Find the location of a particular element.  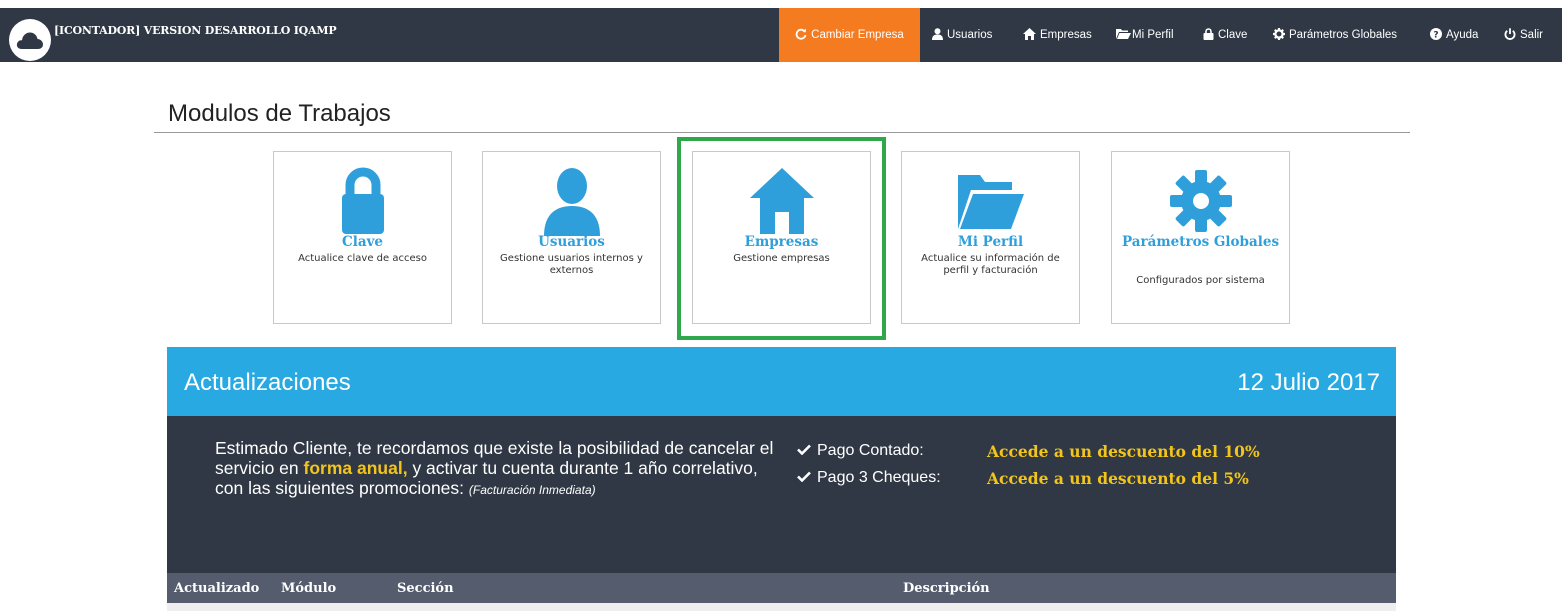

title-divider is located at coordinates (782, 132).